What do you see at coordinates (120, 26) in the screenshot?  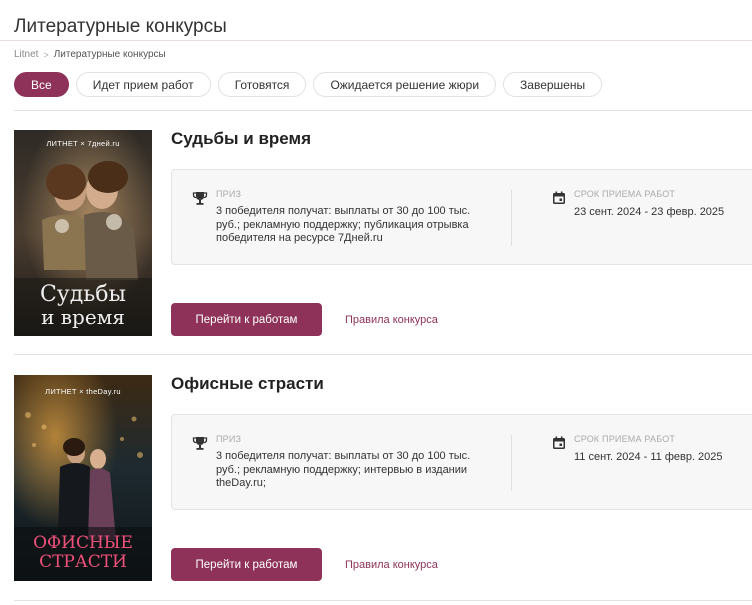 I see `page-title: Литературные конкурсы` at bounding box center [120, 26].